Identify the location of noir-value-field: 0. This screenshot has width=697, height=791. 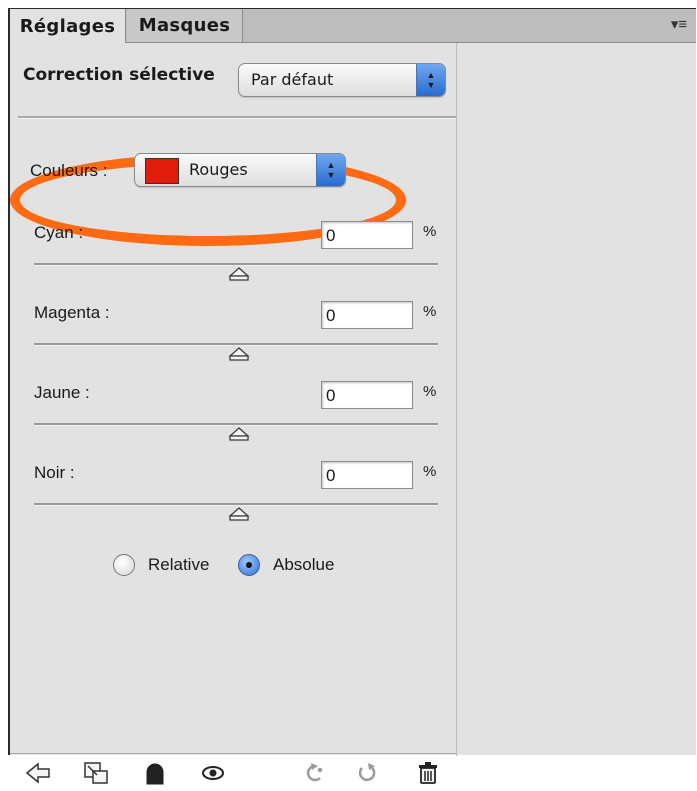
(367, 475).